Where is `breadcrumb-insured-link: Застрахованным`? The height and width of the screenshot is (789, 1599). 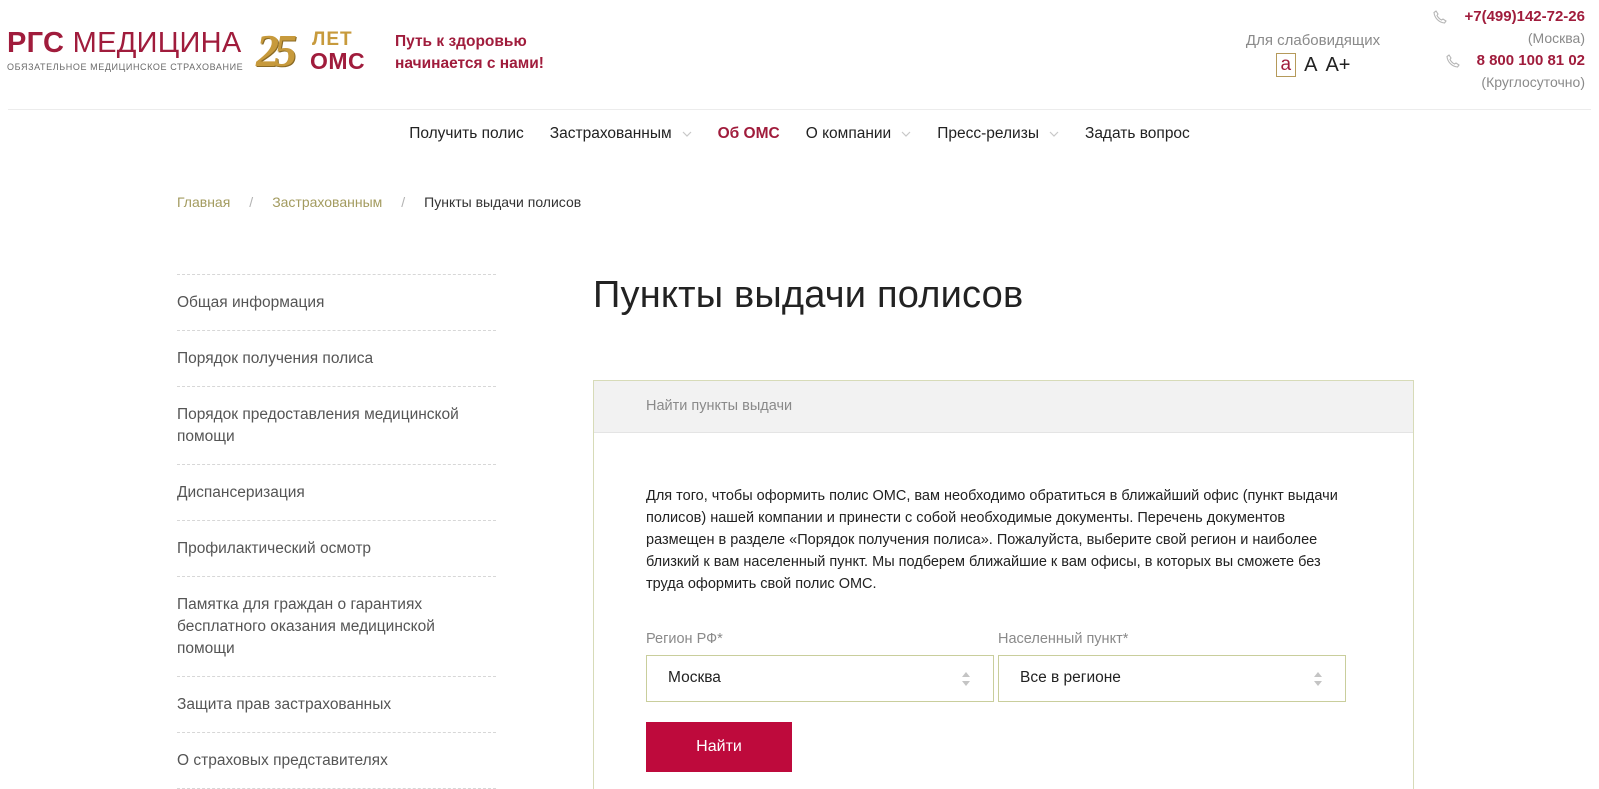
breadcrumb-insured-link: Застрахованным is located at coordinates (327, 202).